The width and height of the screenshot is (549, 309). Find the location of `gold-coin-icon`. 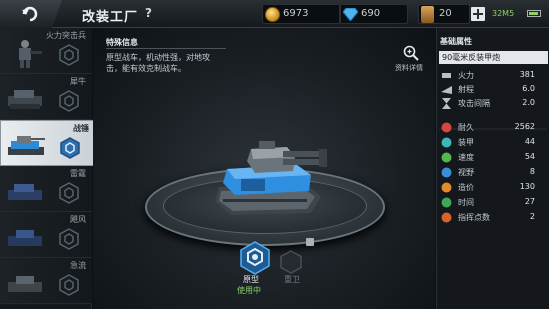

gold-coin-icon is located at coordinates (272, 14).